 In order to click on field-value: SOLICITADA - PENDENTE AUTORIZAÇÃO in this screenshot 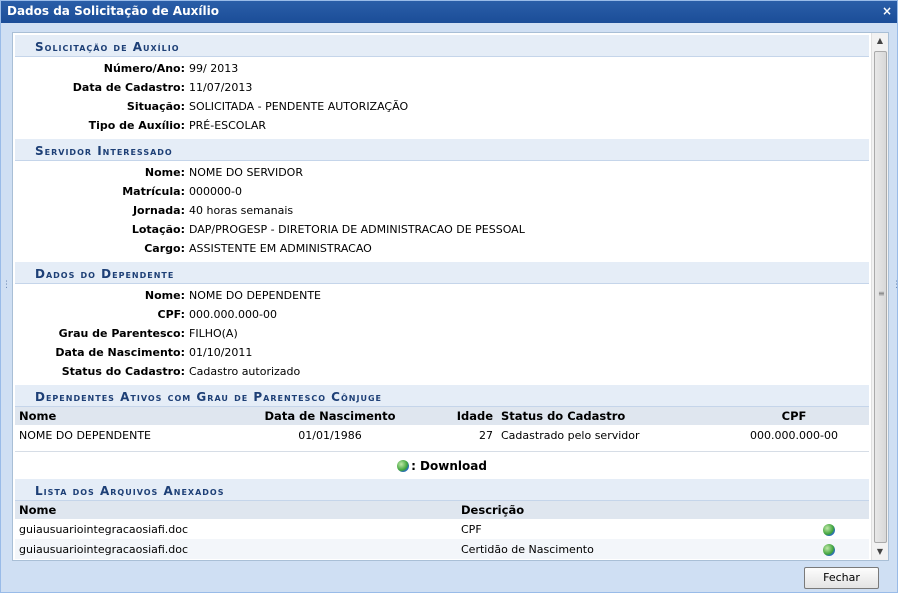, I will do `click(299, 106)`.